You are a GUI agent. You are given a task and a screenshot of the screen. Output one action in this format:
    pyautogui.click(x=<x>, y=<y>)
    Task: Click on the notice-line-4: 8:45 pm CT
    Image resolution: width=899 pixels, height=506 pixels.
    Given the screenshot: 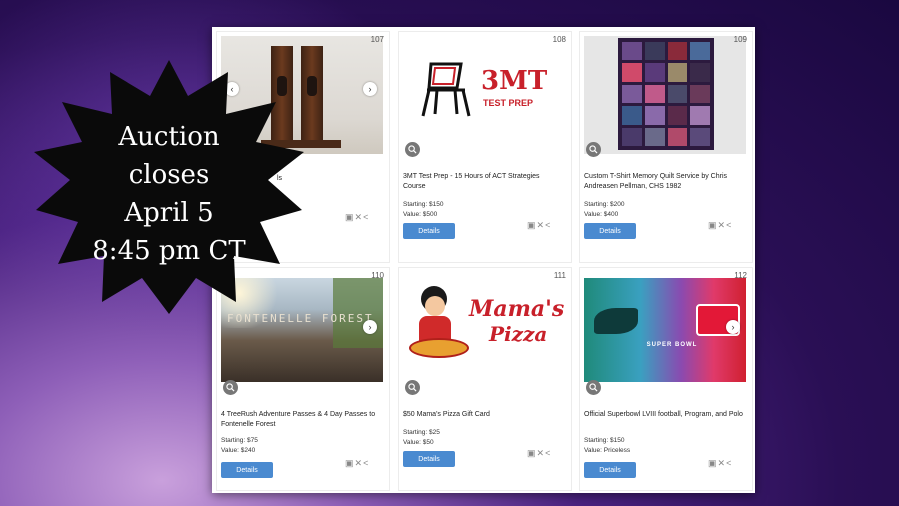 What is the action you would take?
    pyautogui.click(x=169, y=251)
    